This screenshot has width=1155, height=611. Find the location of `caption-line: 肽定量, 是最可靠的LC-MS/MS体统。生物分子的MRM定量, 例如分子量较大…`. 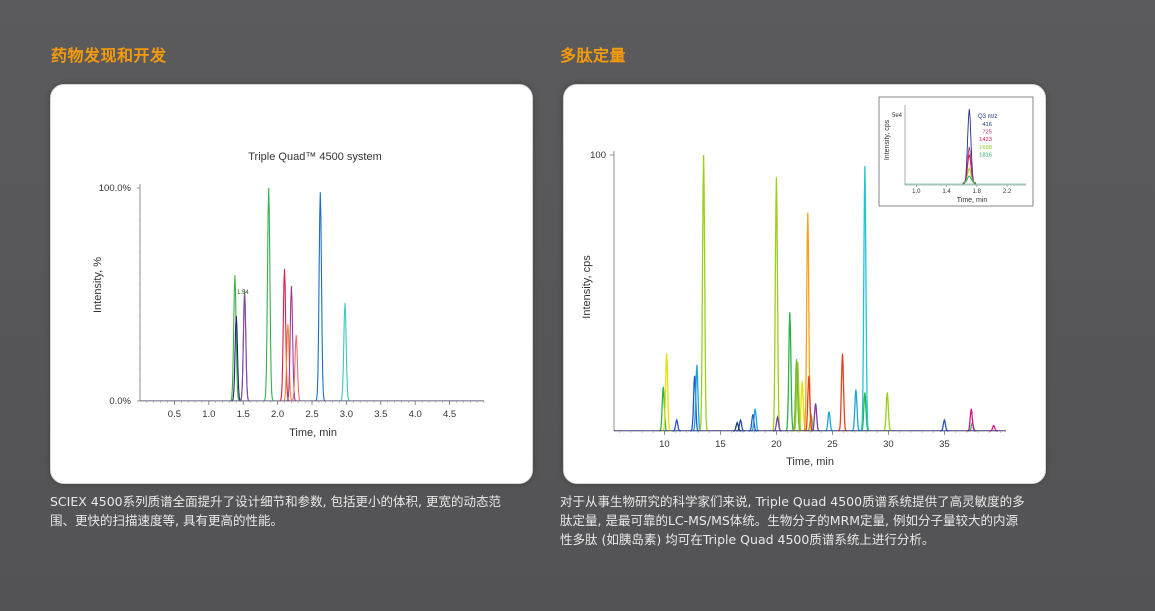

caption-line: 肽定量, 是最可靠的LC-MS/MS体统。生物分子的MRM定量, 例如分子量较大… is located at coordinates (789, 520).